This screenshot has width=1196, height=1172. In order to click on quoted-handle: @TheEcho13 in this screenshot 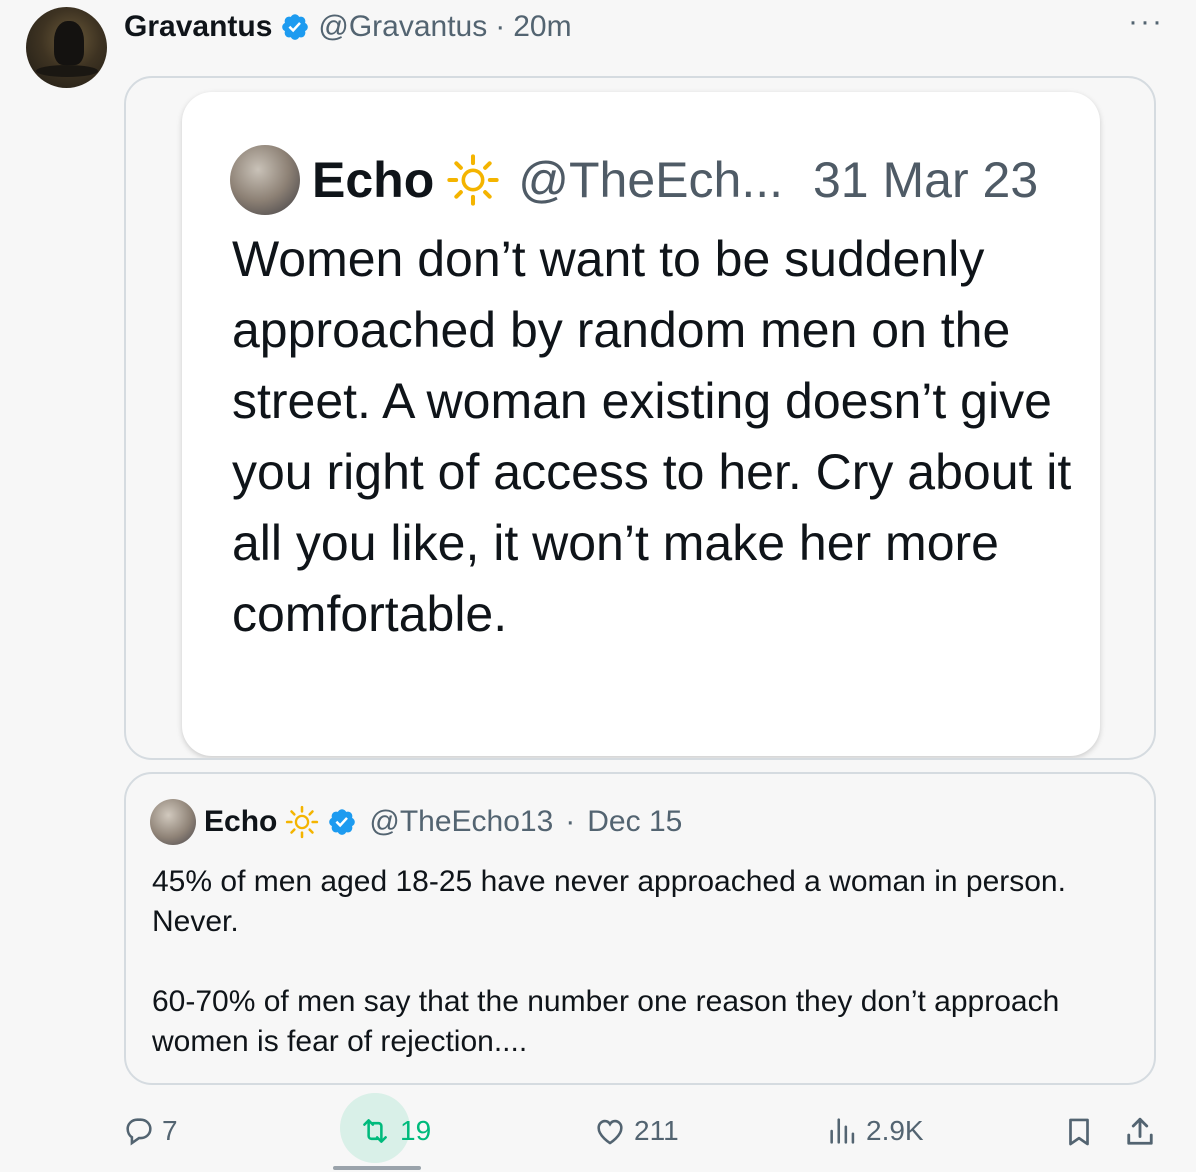, I will do `click(461, 821)`.